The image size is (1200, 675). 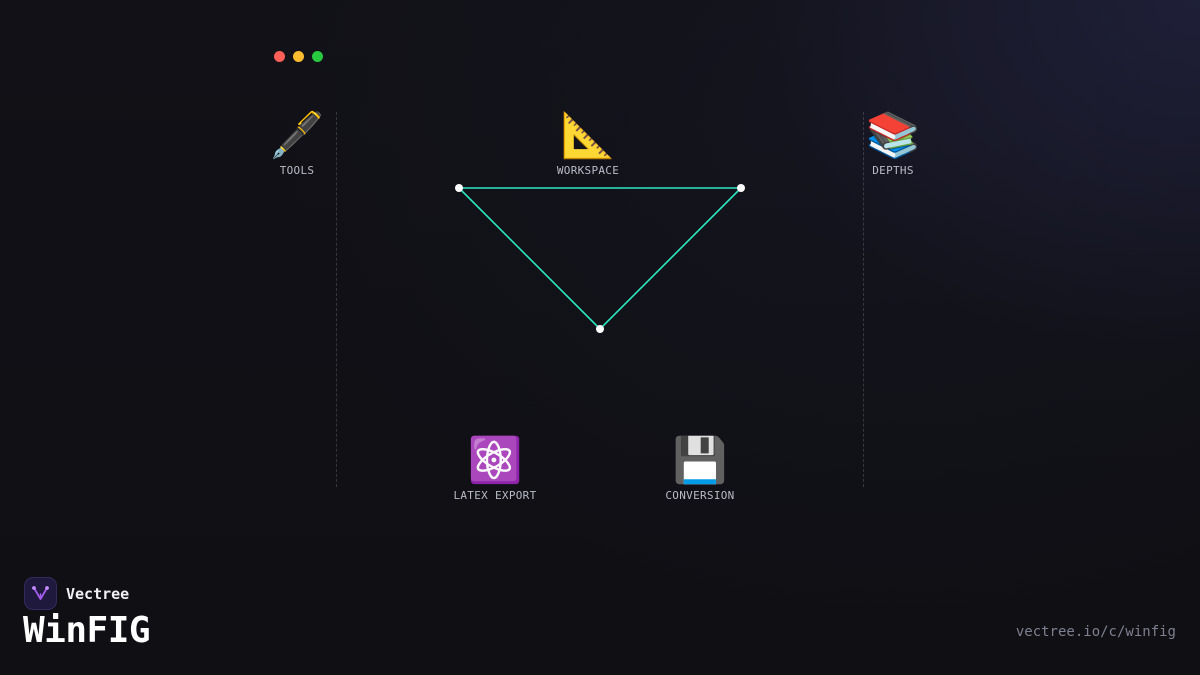 What do you see at coordinates (459, 188) in the screenshot?
I see `vertex-handle-top-left` at bounding box center [459, 188].